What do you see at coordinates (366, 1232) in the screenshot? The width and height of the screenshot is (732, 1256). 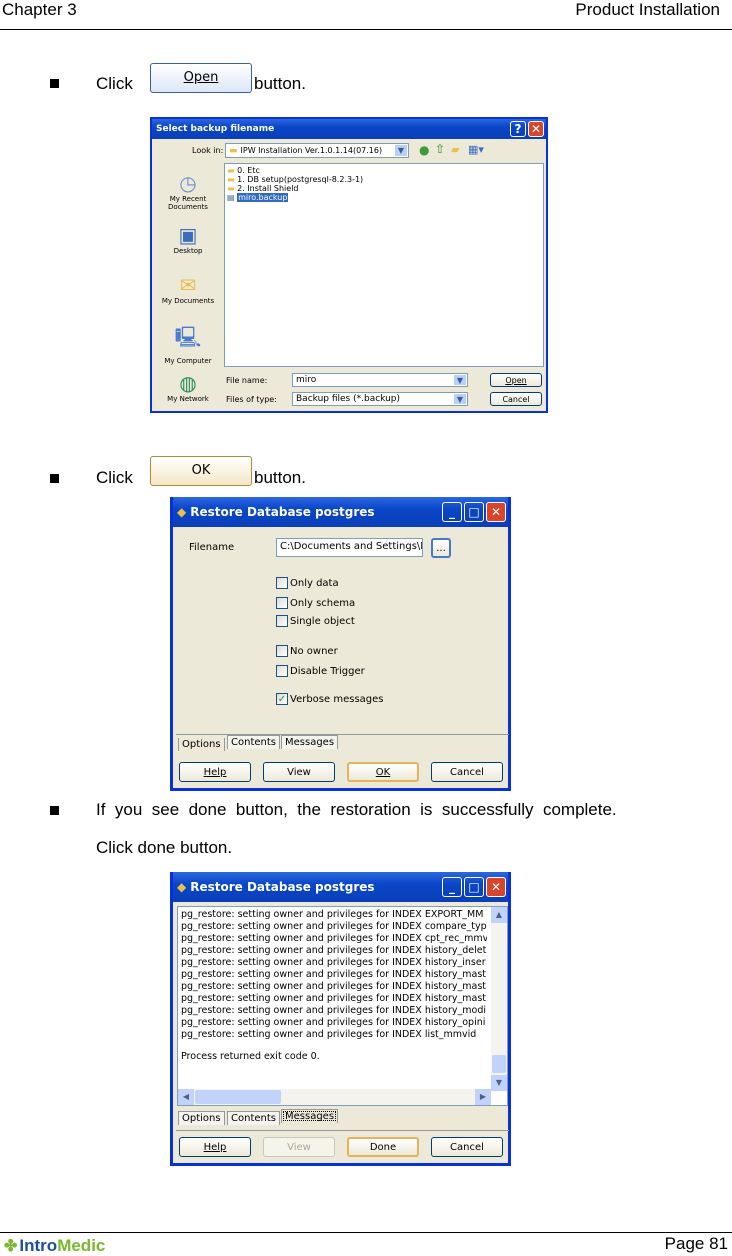 I see `footer-rule` at bounding box center [366, 1232].